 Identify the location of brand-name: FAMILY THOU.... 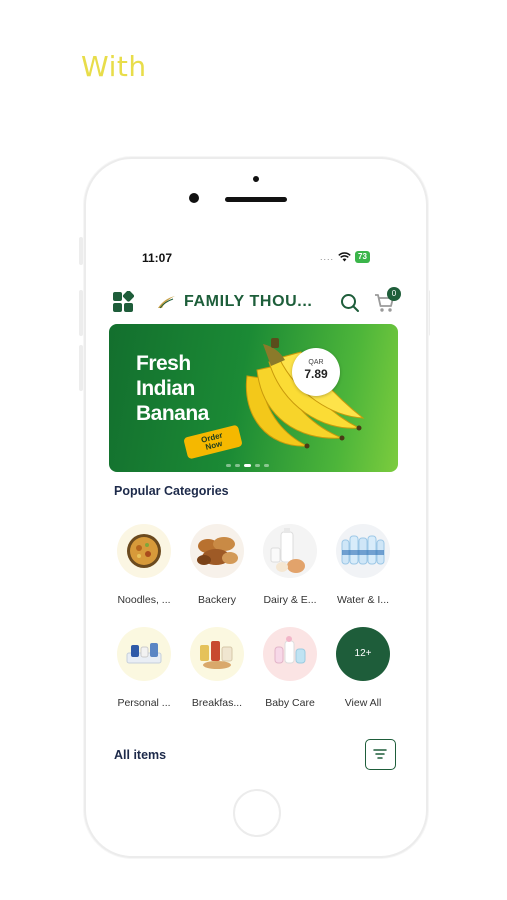
(248, 302).